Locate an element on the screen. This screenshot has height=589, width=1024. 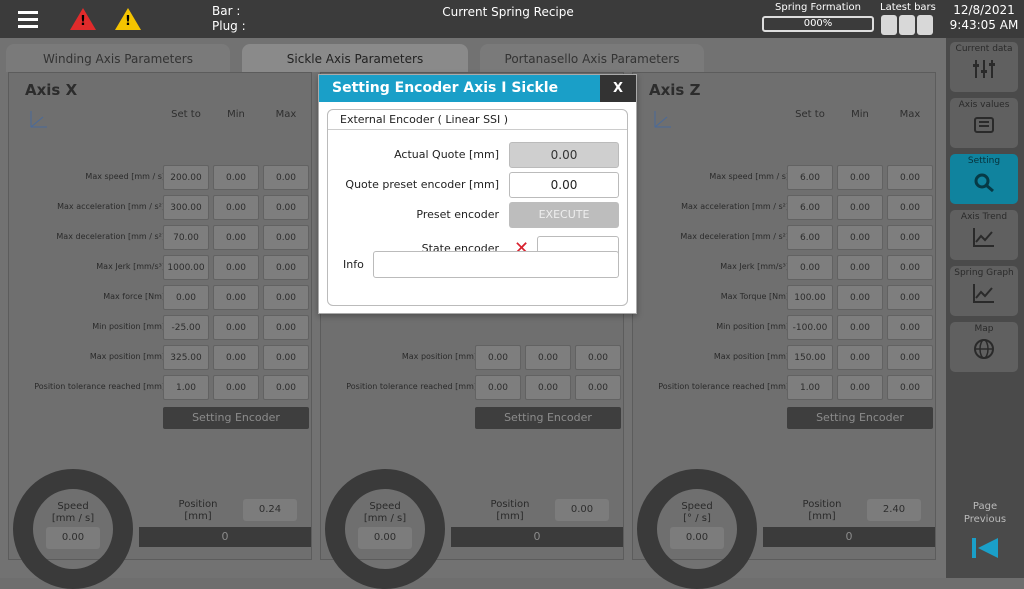
sliders-icon is located at coordinates (984, 69).